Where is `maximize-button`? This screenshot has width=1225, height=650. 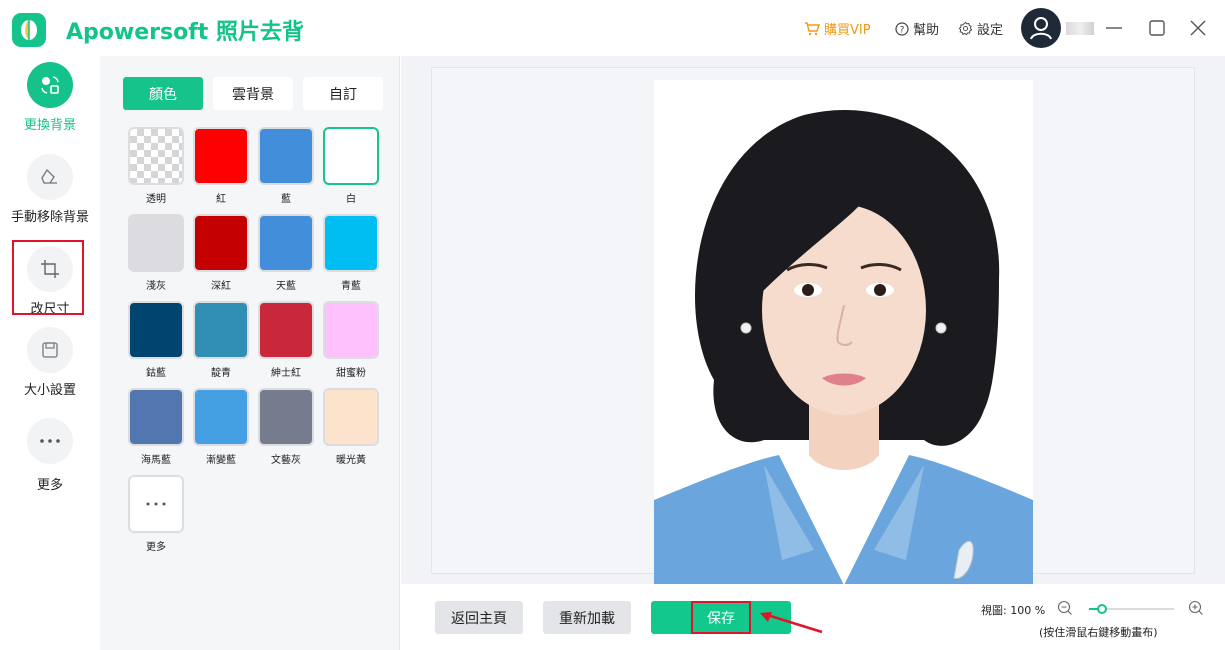
maximize-button is located at coordinates (1157, 28).